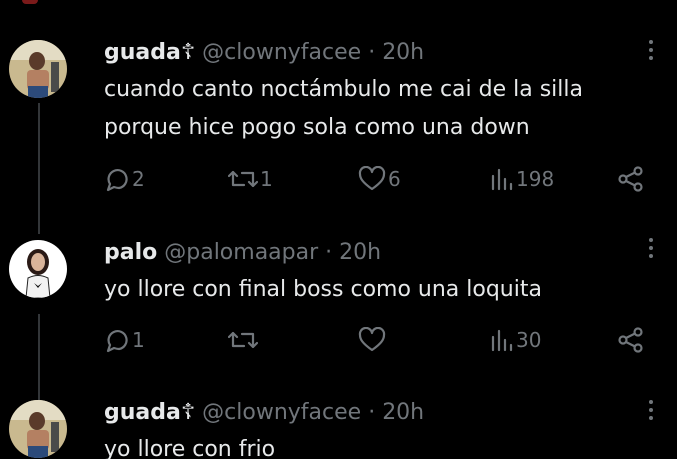 The width and height of the screenshot is (677, 459). I want to click on handle: @palomaapar, so click(241, 252).